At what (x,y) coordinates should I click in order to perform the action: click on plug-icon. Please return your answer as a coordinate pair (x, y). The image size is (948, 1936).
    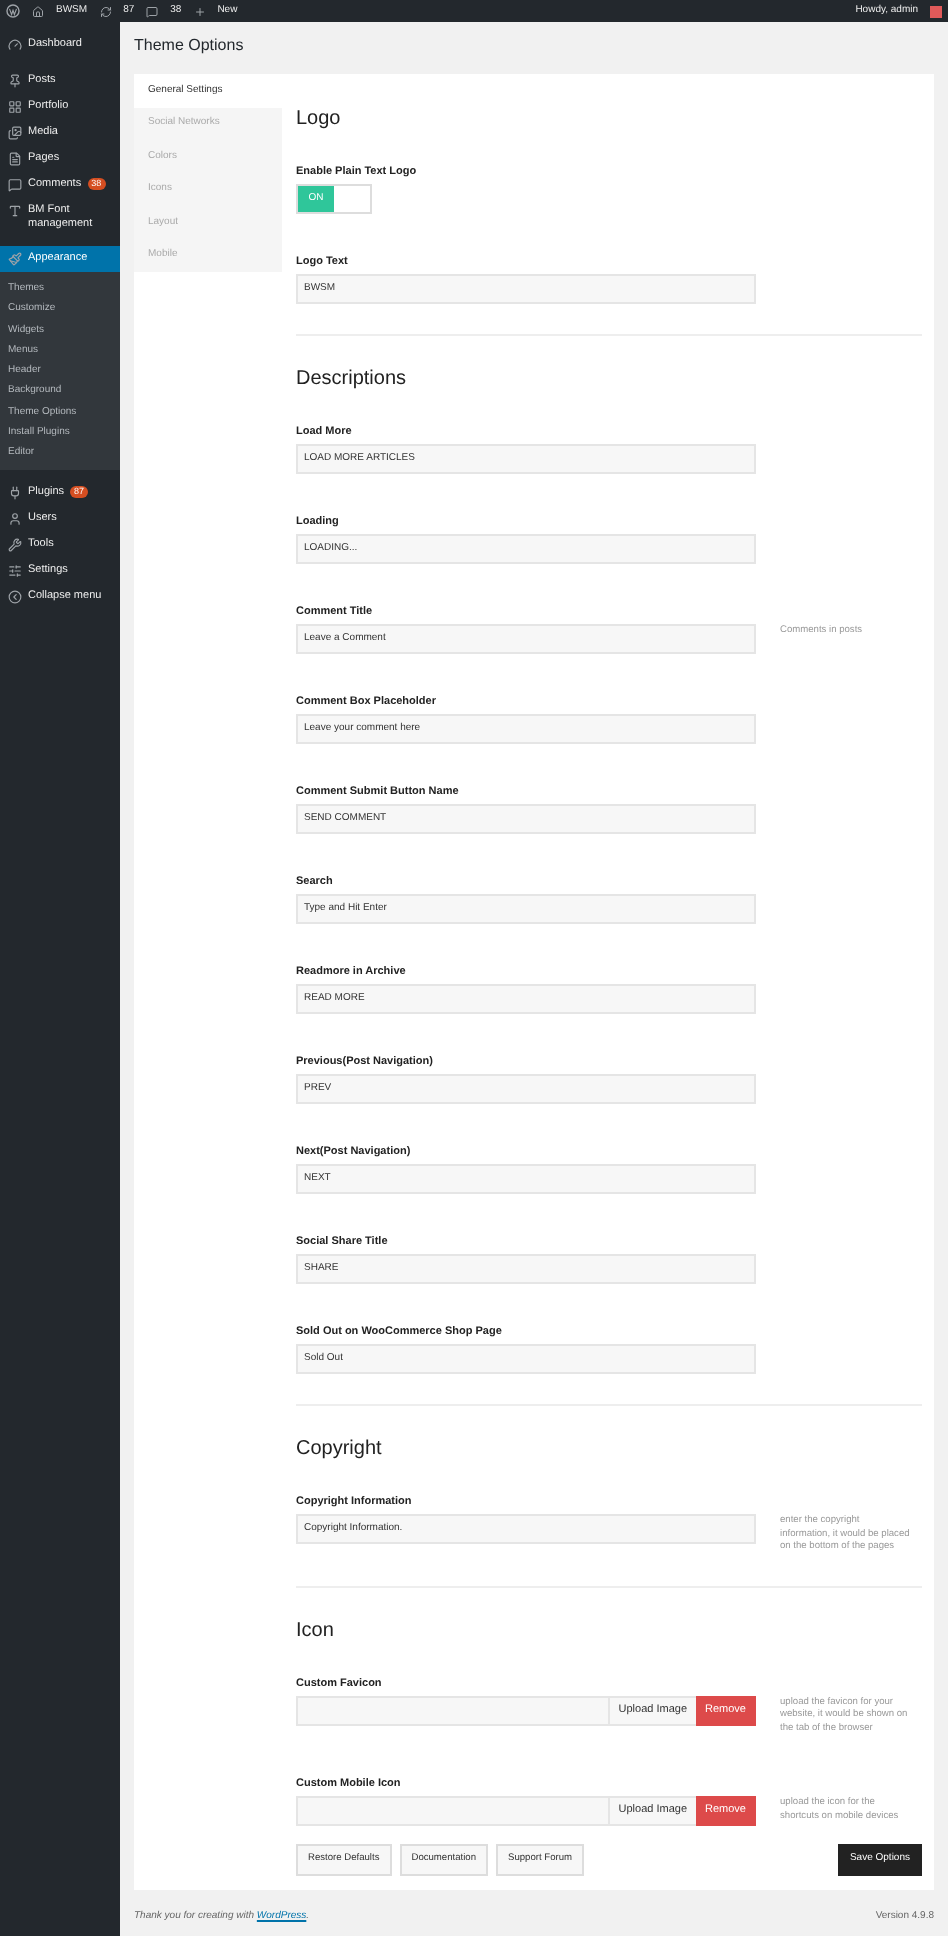
    Looking at the image, I should click on (15, 492).